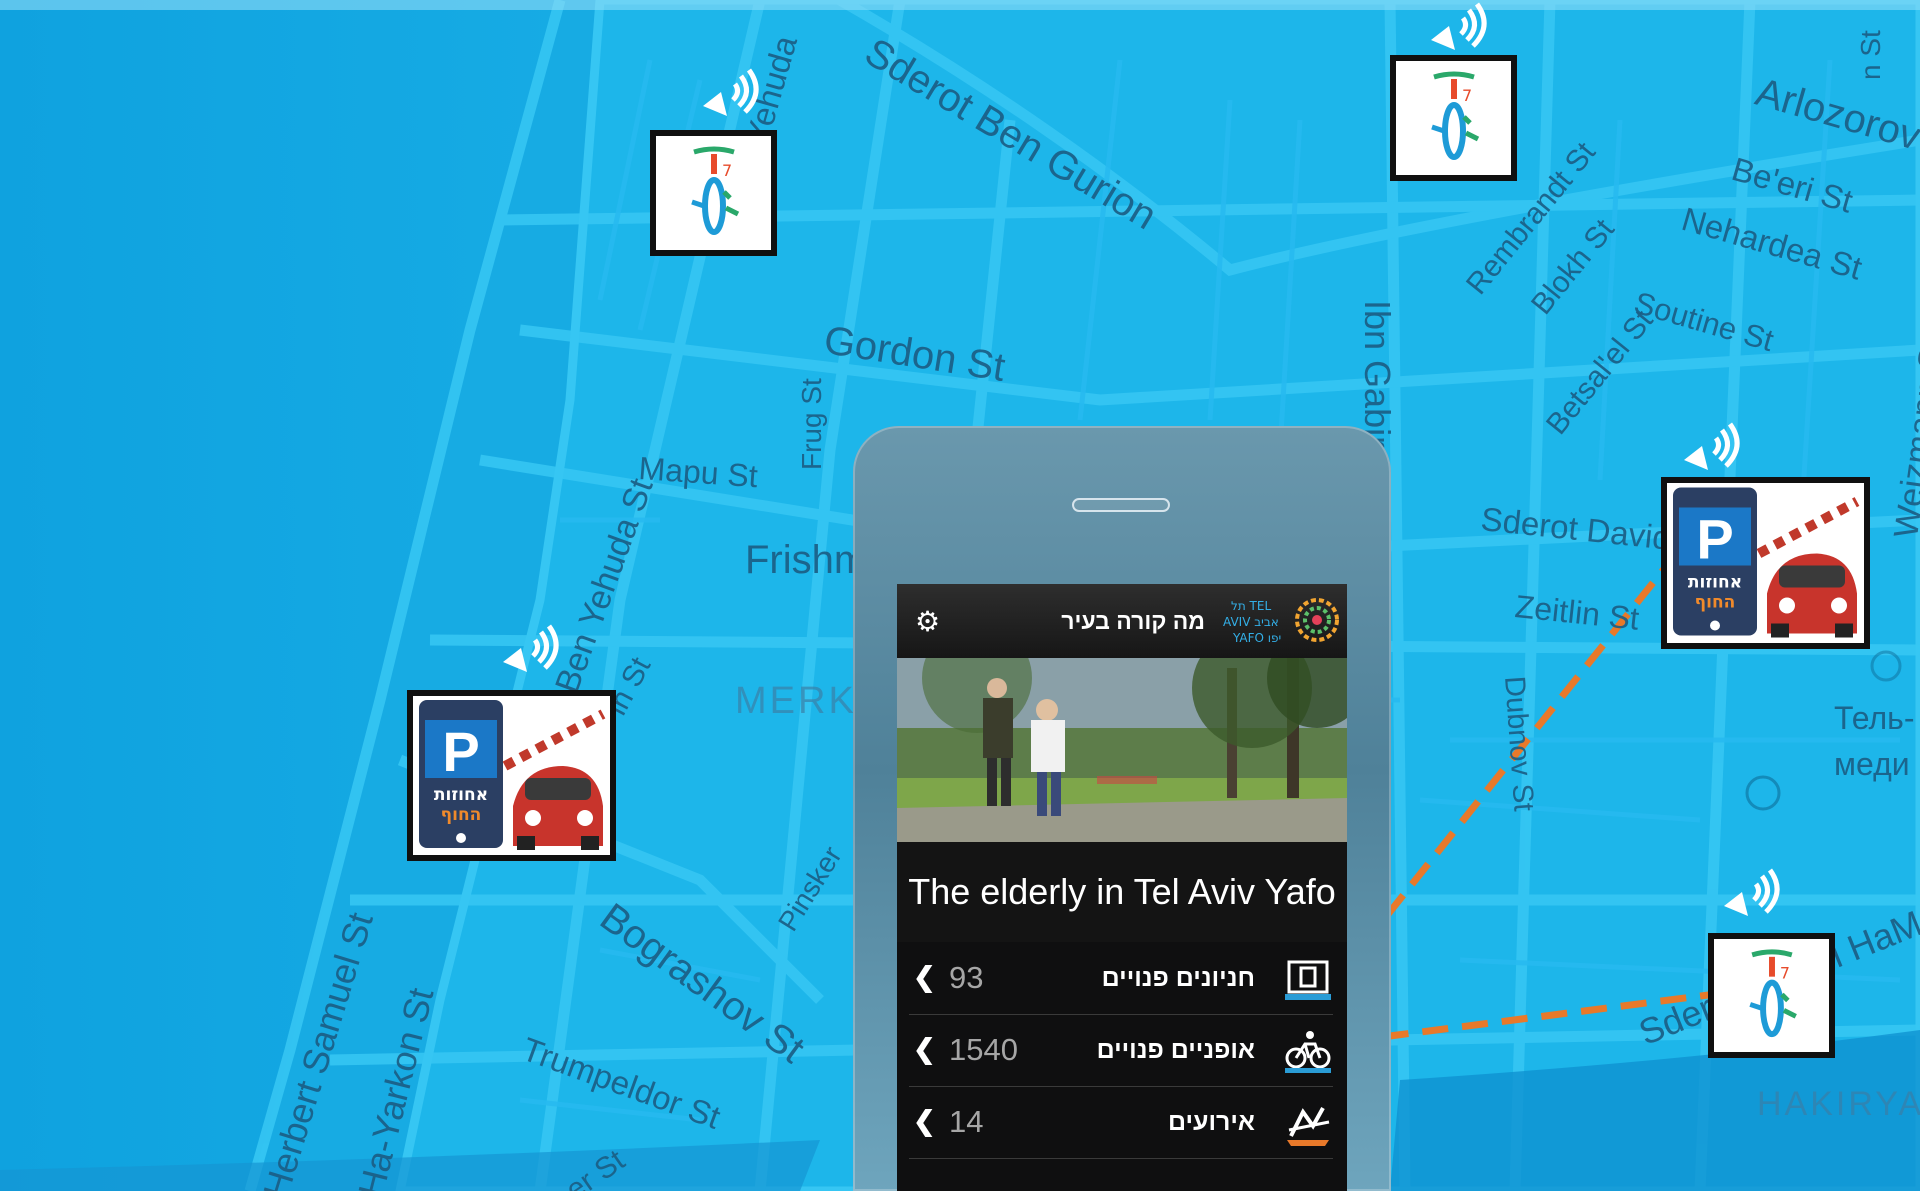 The image size is (1920, 1191). What do you see at coordinates (1251, 622) in the screenshot?
I see `city-logo-line2: AVIV אביב` at bounding box center [1251, 622].